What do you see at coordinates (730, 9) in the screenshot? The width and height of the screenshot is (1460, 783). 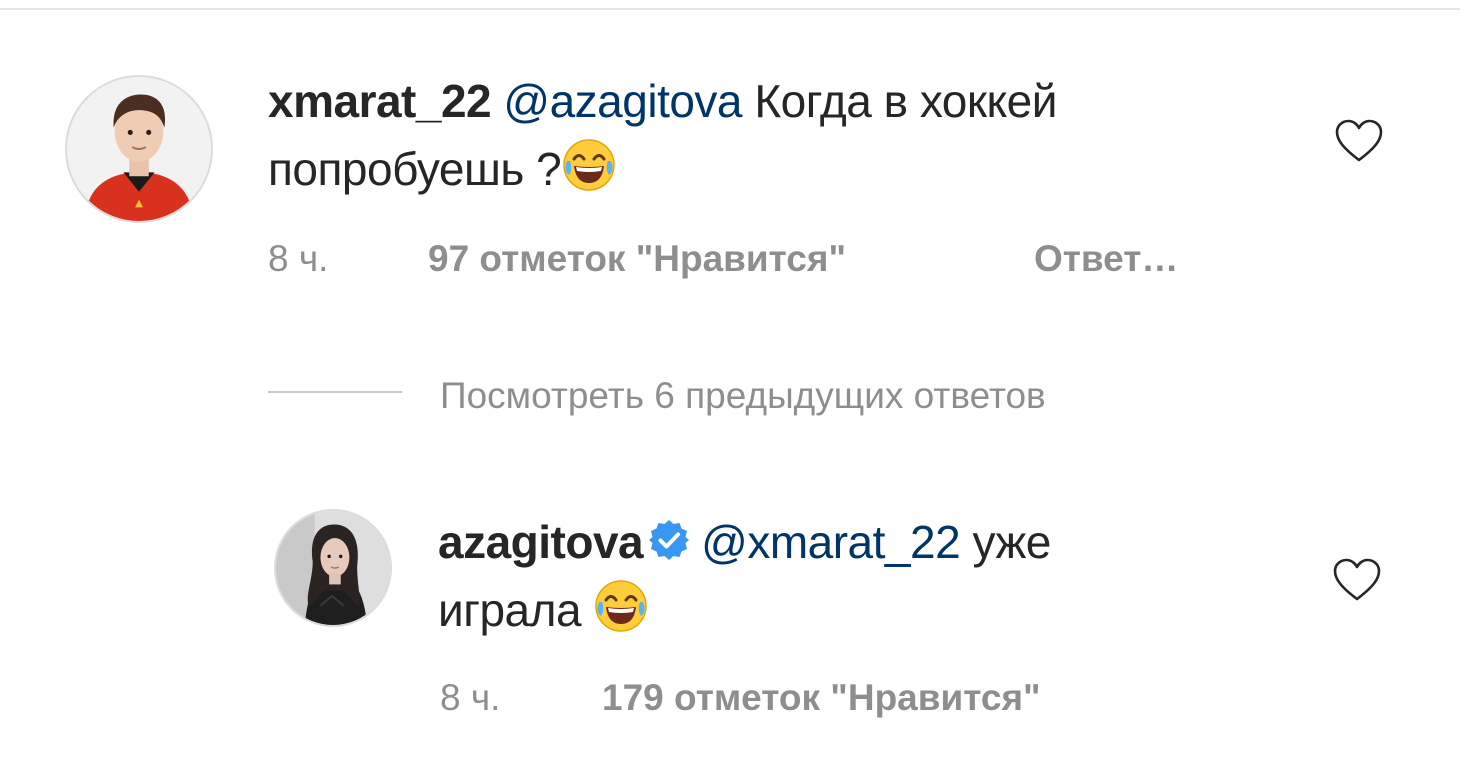 I see `top-divider` at bounding box center [730, 9].